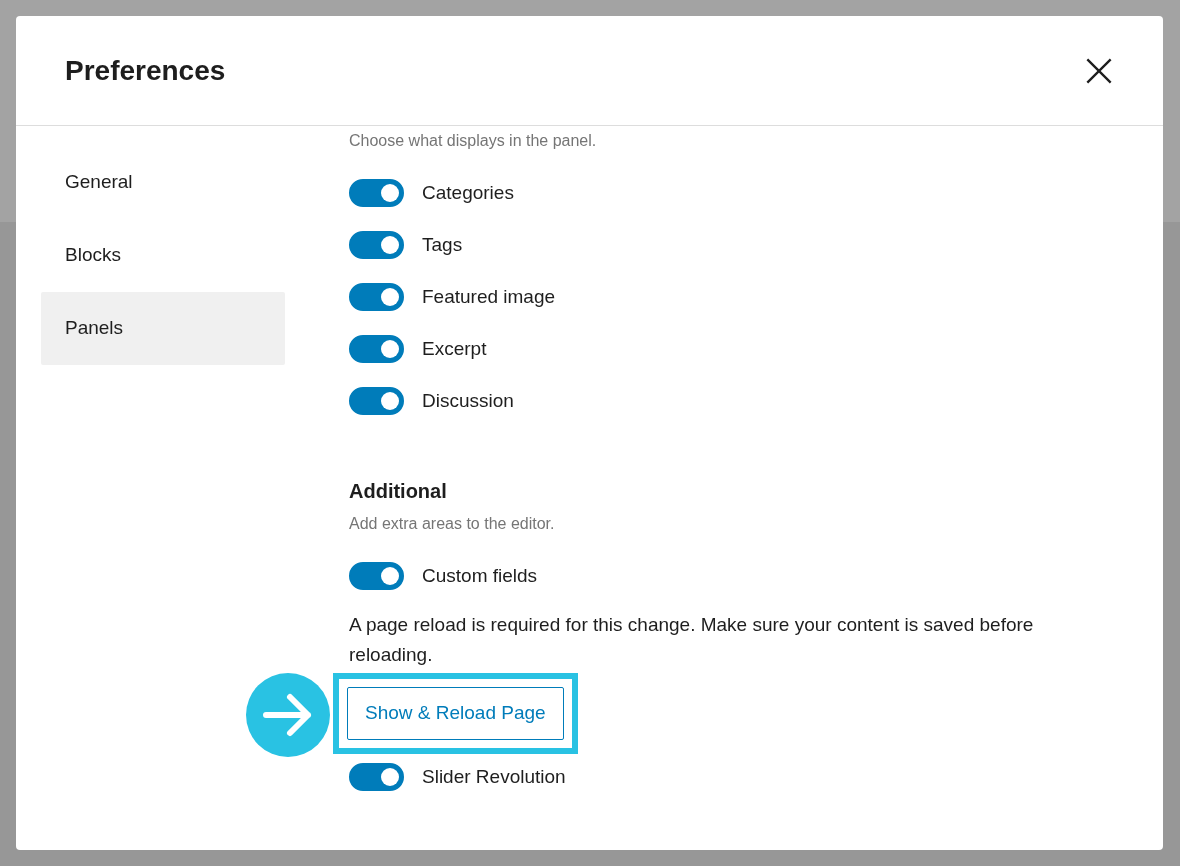  I want to click on close-icon, so click(1099, 70).